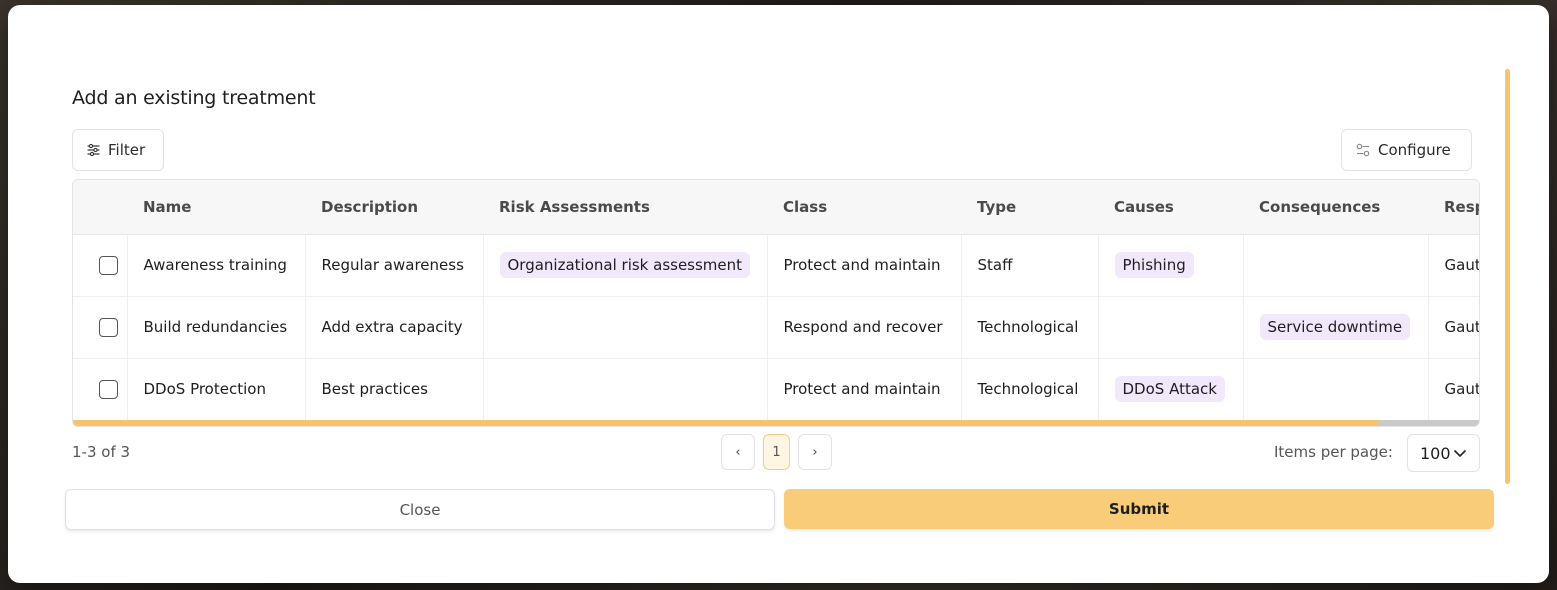 The image size is (1557, 590). I want to click on column-header-type: Type, so click(1029, 207).